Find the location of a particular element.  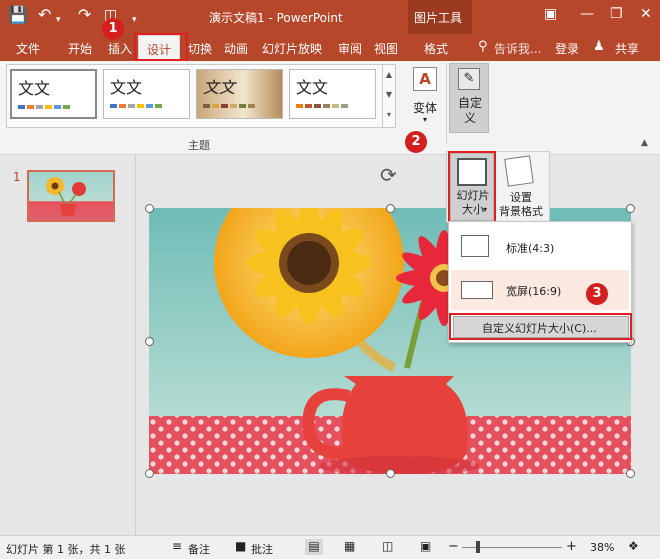

slide-sorter-icon: ▦ is located at coordinates (349, 546).